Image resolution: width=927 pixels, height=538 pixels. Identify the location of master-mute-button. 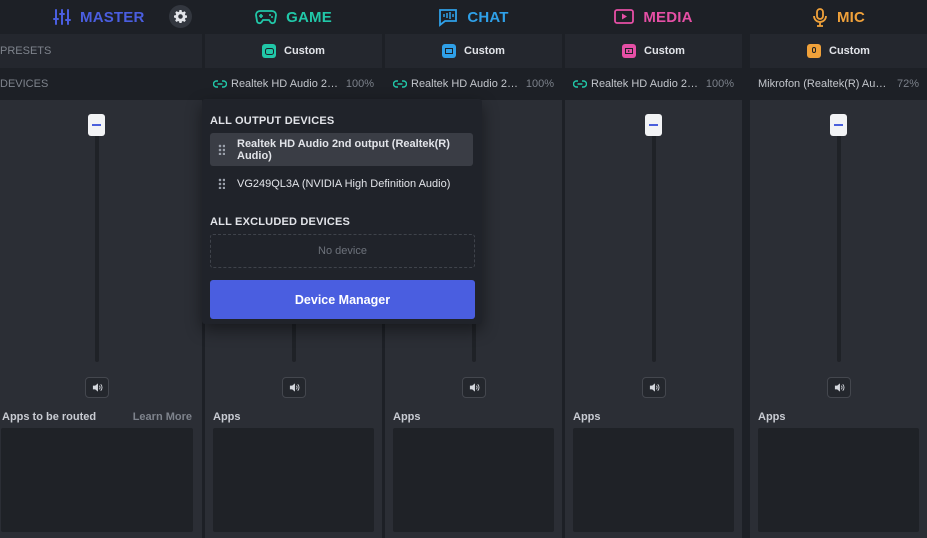
(97, 387).